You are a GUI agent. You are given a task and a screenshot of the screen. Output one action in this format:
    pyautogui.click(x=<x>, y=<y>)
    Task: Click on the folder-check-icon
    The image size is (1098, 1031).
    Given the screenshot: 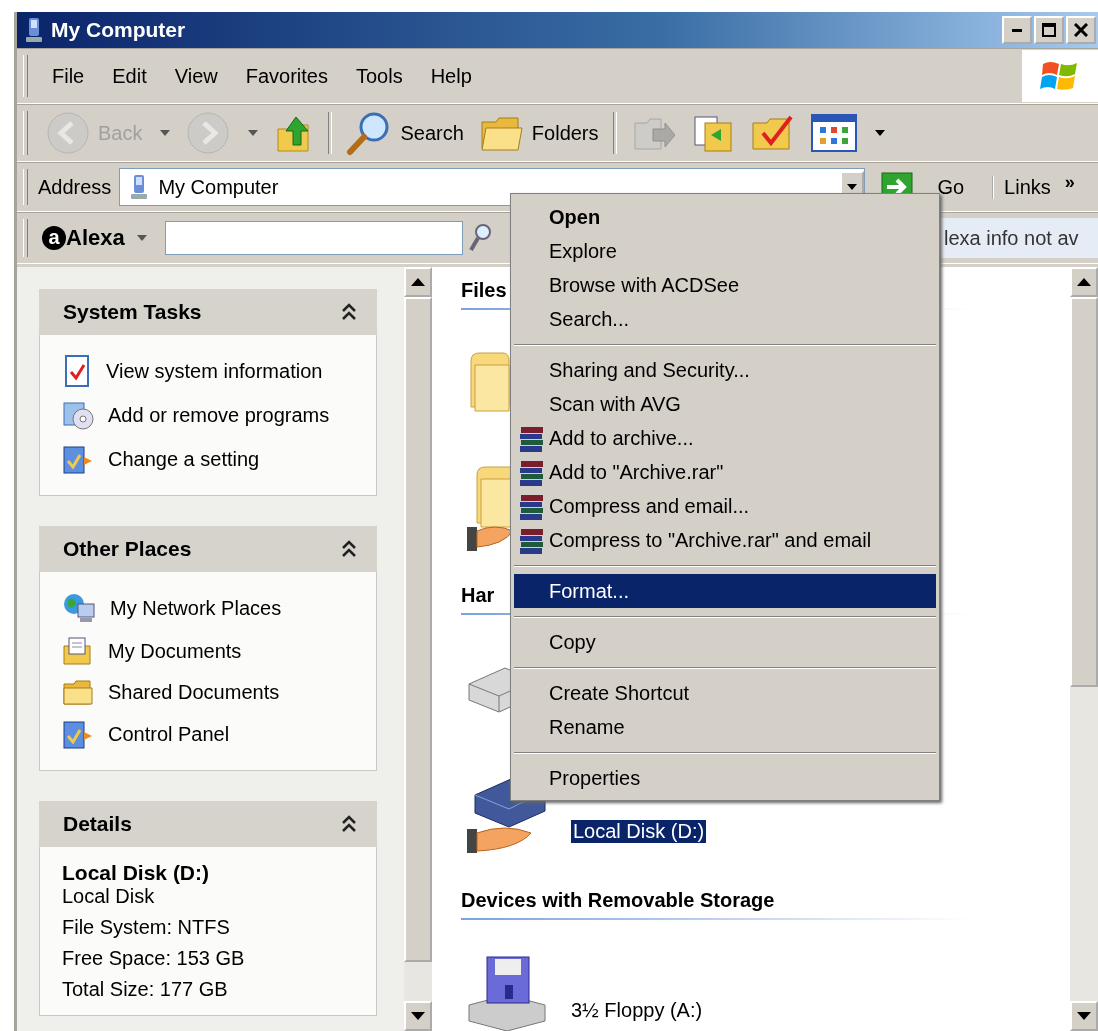 What is the action you would take?
    pyautogui.click(x=772, y=133)
    